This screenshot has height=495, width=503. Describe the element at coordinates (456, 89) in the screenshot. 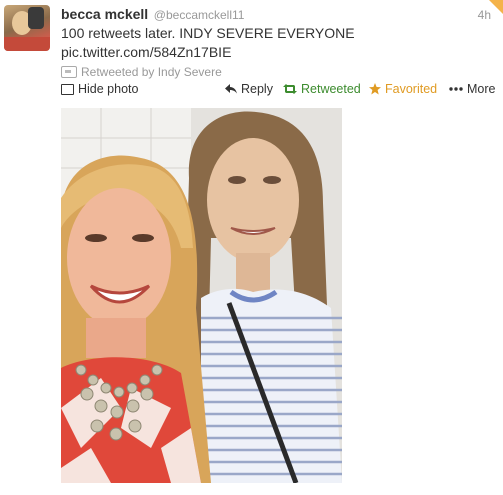

I see `ellipsis-icon` at that location.